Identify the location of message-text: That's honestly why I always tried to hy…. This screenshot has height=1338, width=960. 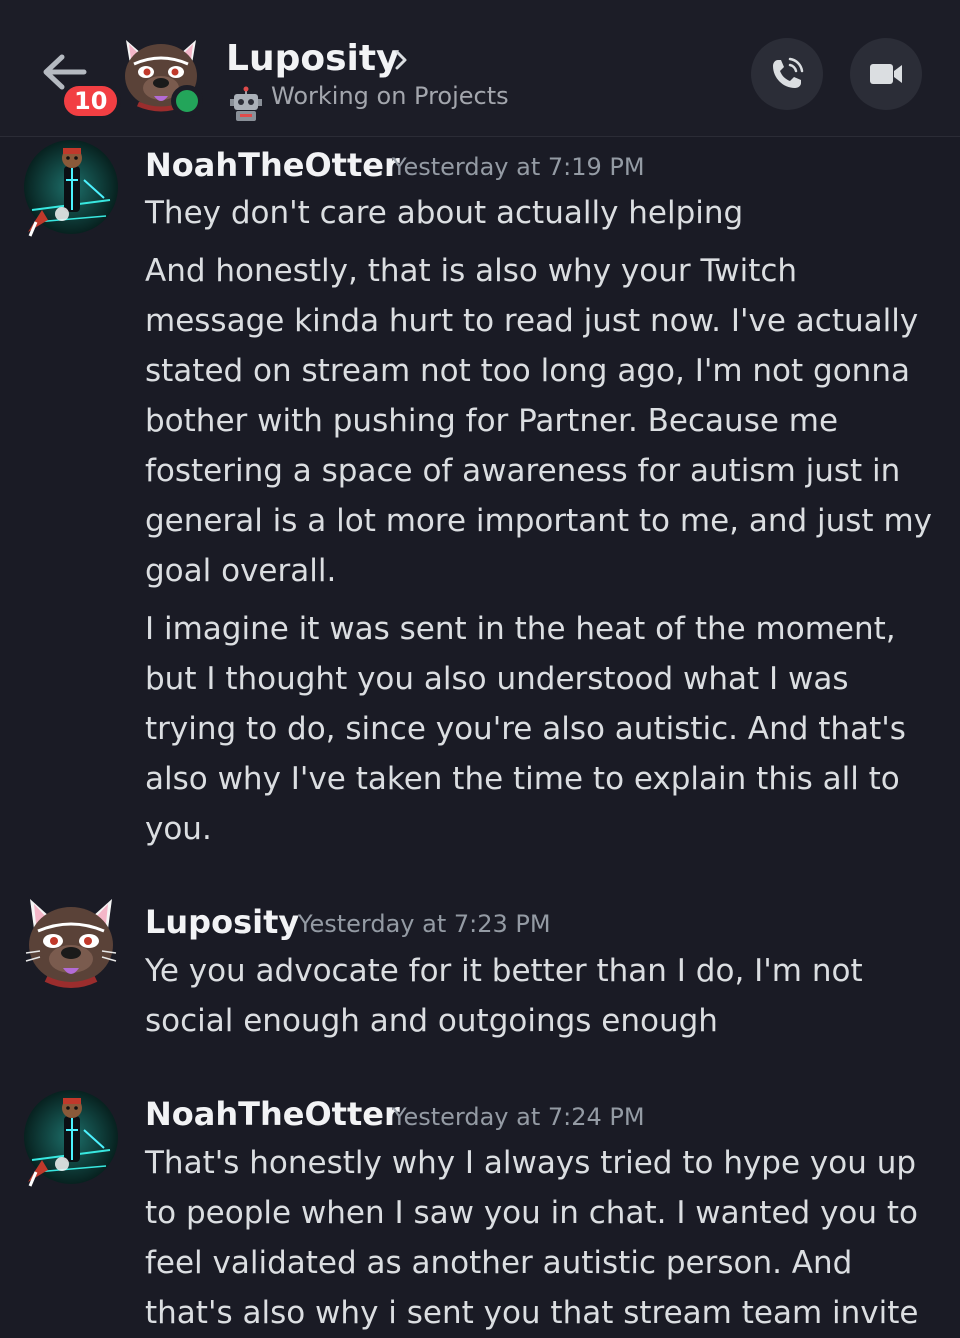
(532, 1238).